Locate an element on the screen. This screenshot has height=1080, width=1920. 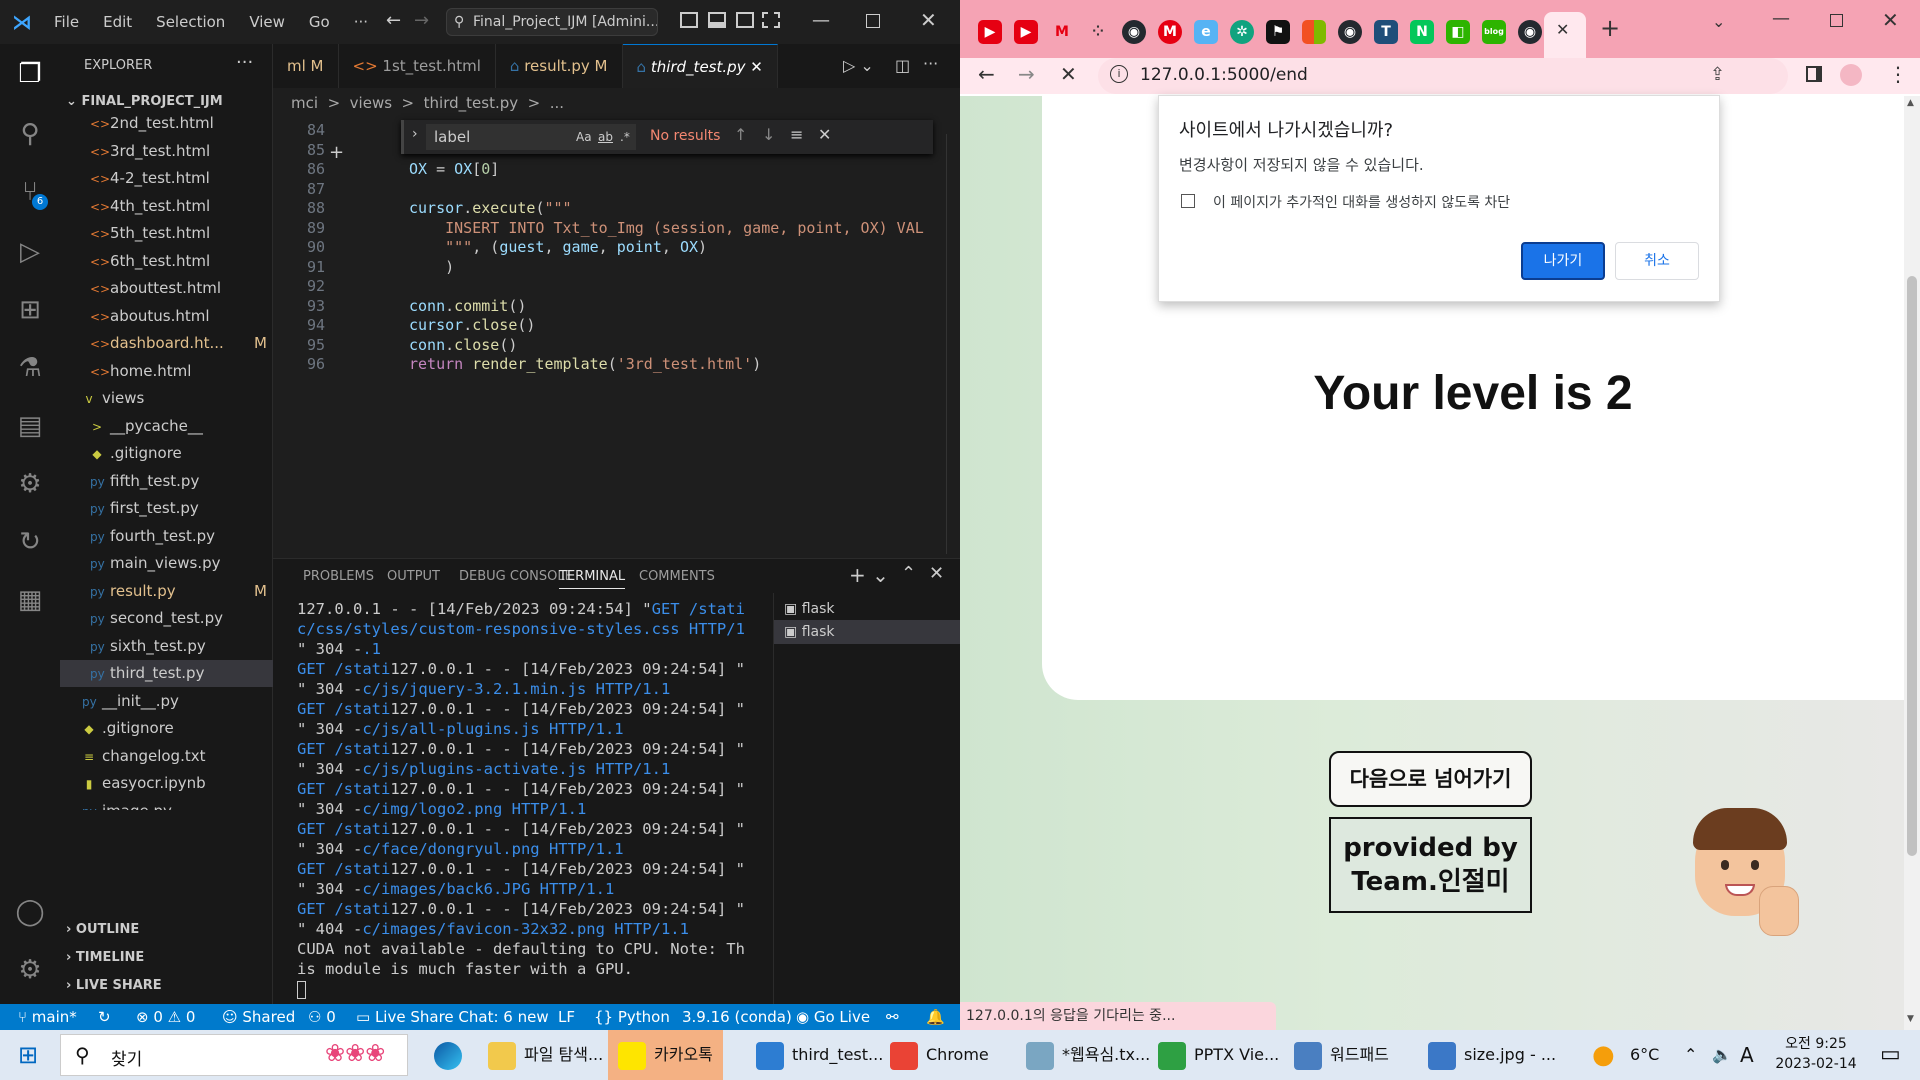
clock: 오전 9:25 2023-02-14 is located at coordinates (1816, 1054).